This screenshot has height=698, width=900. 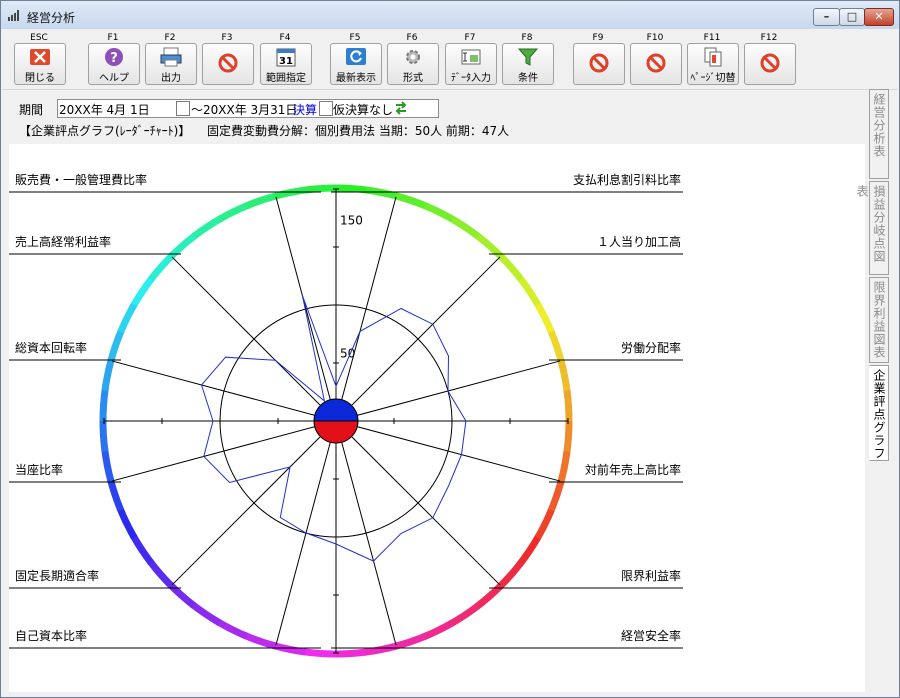 I want to click on fkey-f7: F7, so click(x=470, y=38).